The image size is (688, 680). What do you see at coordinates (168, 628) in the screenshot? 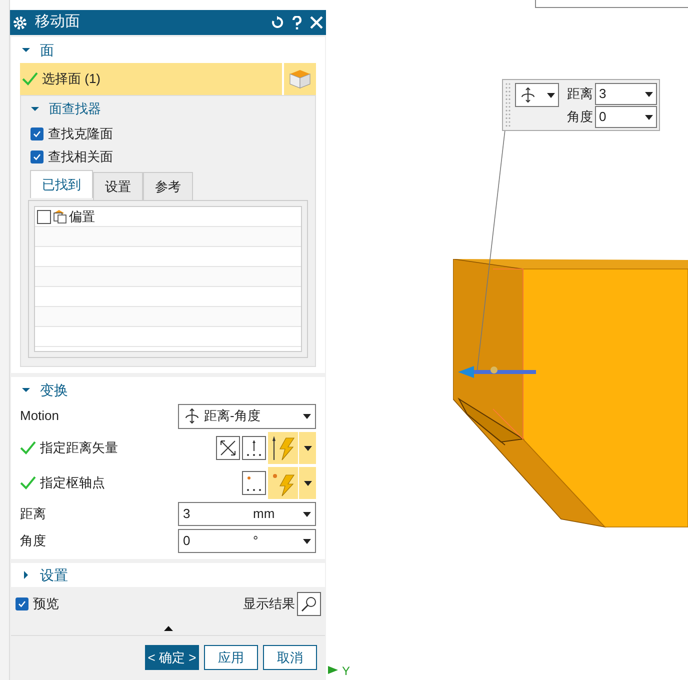
I see `collapse-up-icon` at bounding box center [168, 628].